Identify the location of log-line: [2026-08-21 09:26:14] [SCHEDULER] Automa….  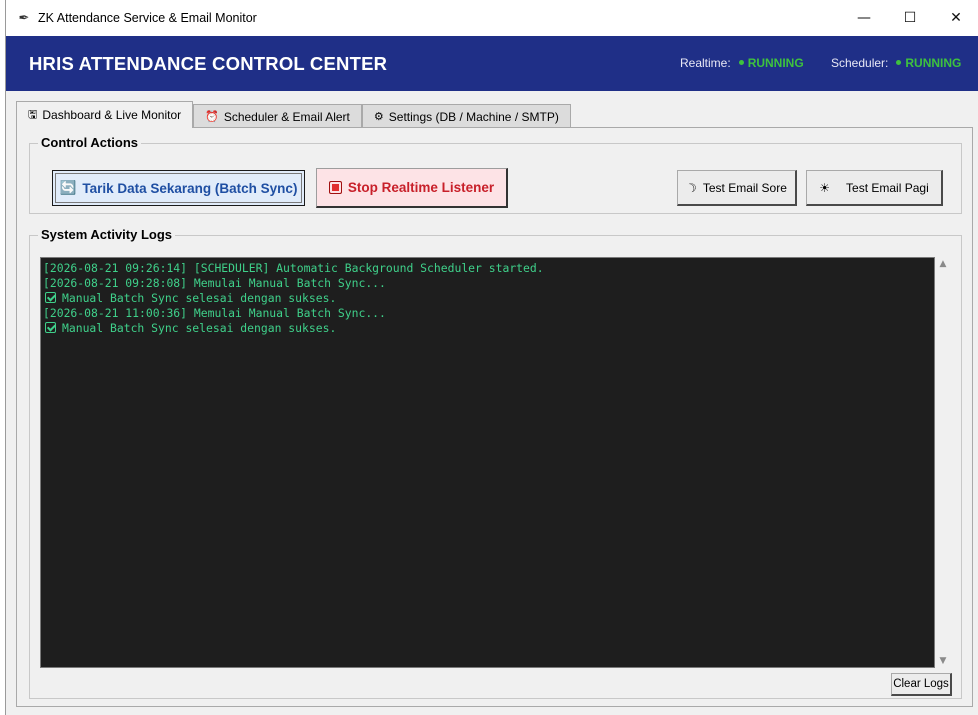
(293, 268).